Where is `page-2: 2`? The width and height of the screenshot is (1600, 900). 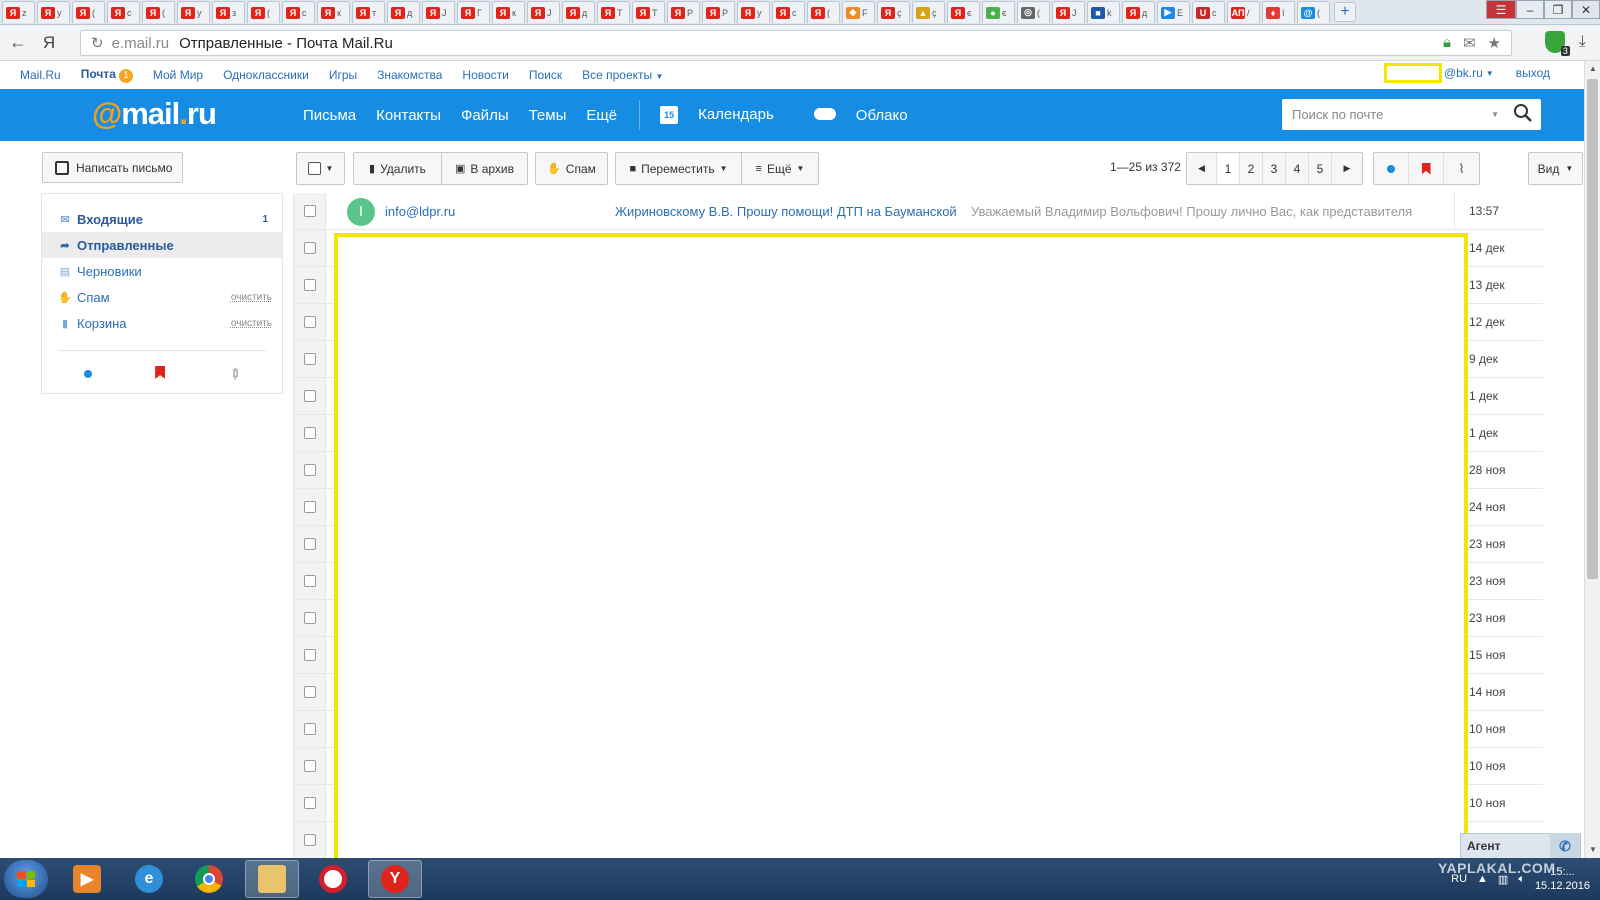
page-2: 2 is located at coordinates (1251, 168).